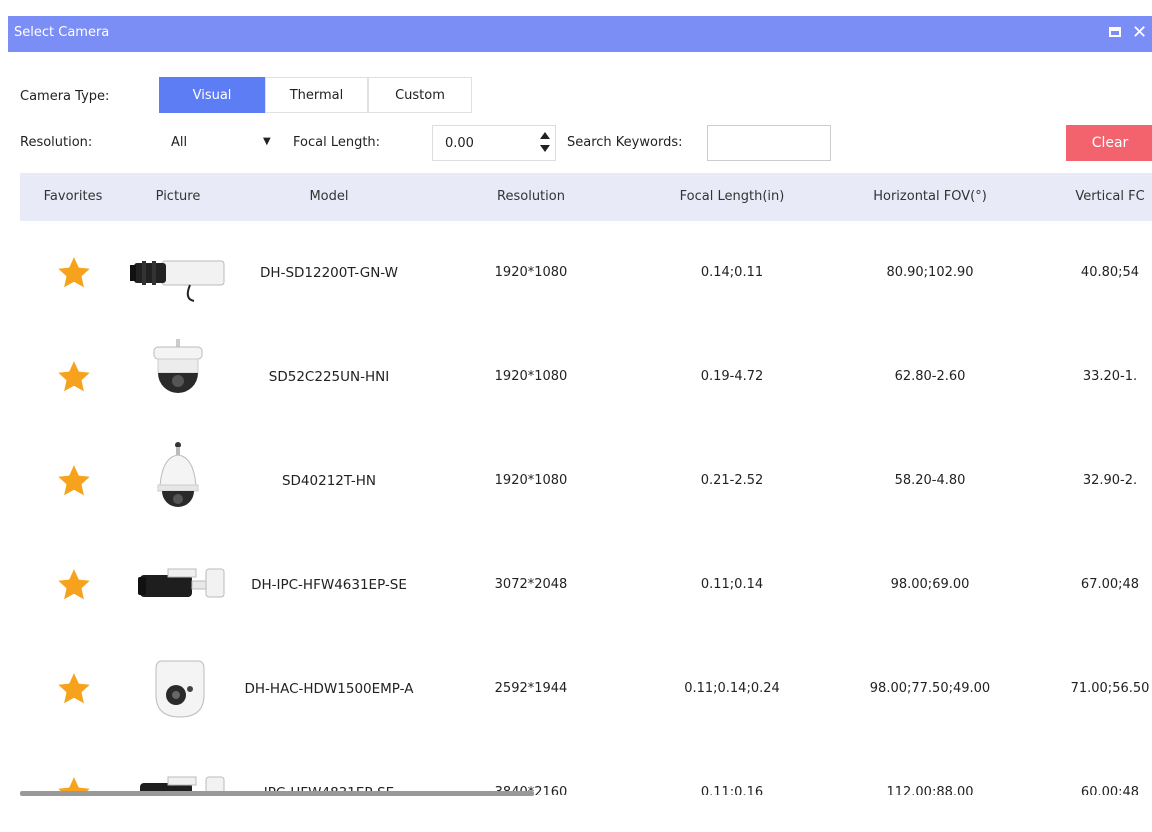  Describe the element at coordinates (531, 790) in the screenshot. I see `resolution-cell: 3840*2160` at that location.